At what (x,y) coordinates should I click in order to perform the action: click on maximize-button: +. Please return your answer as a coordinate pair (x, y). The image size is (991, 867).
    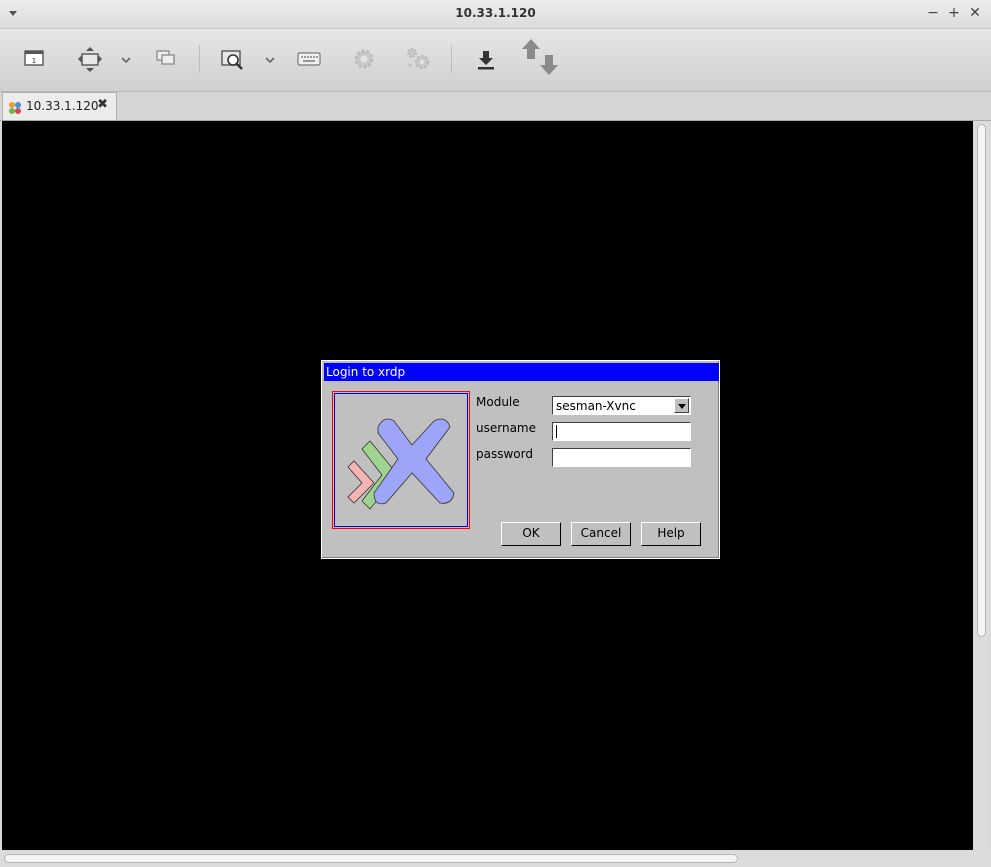
    Looking at the image, I should click on (954, 13).